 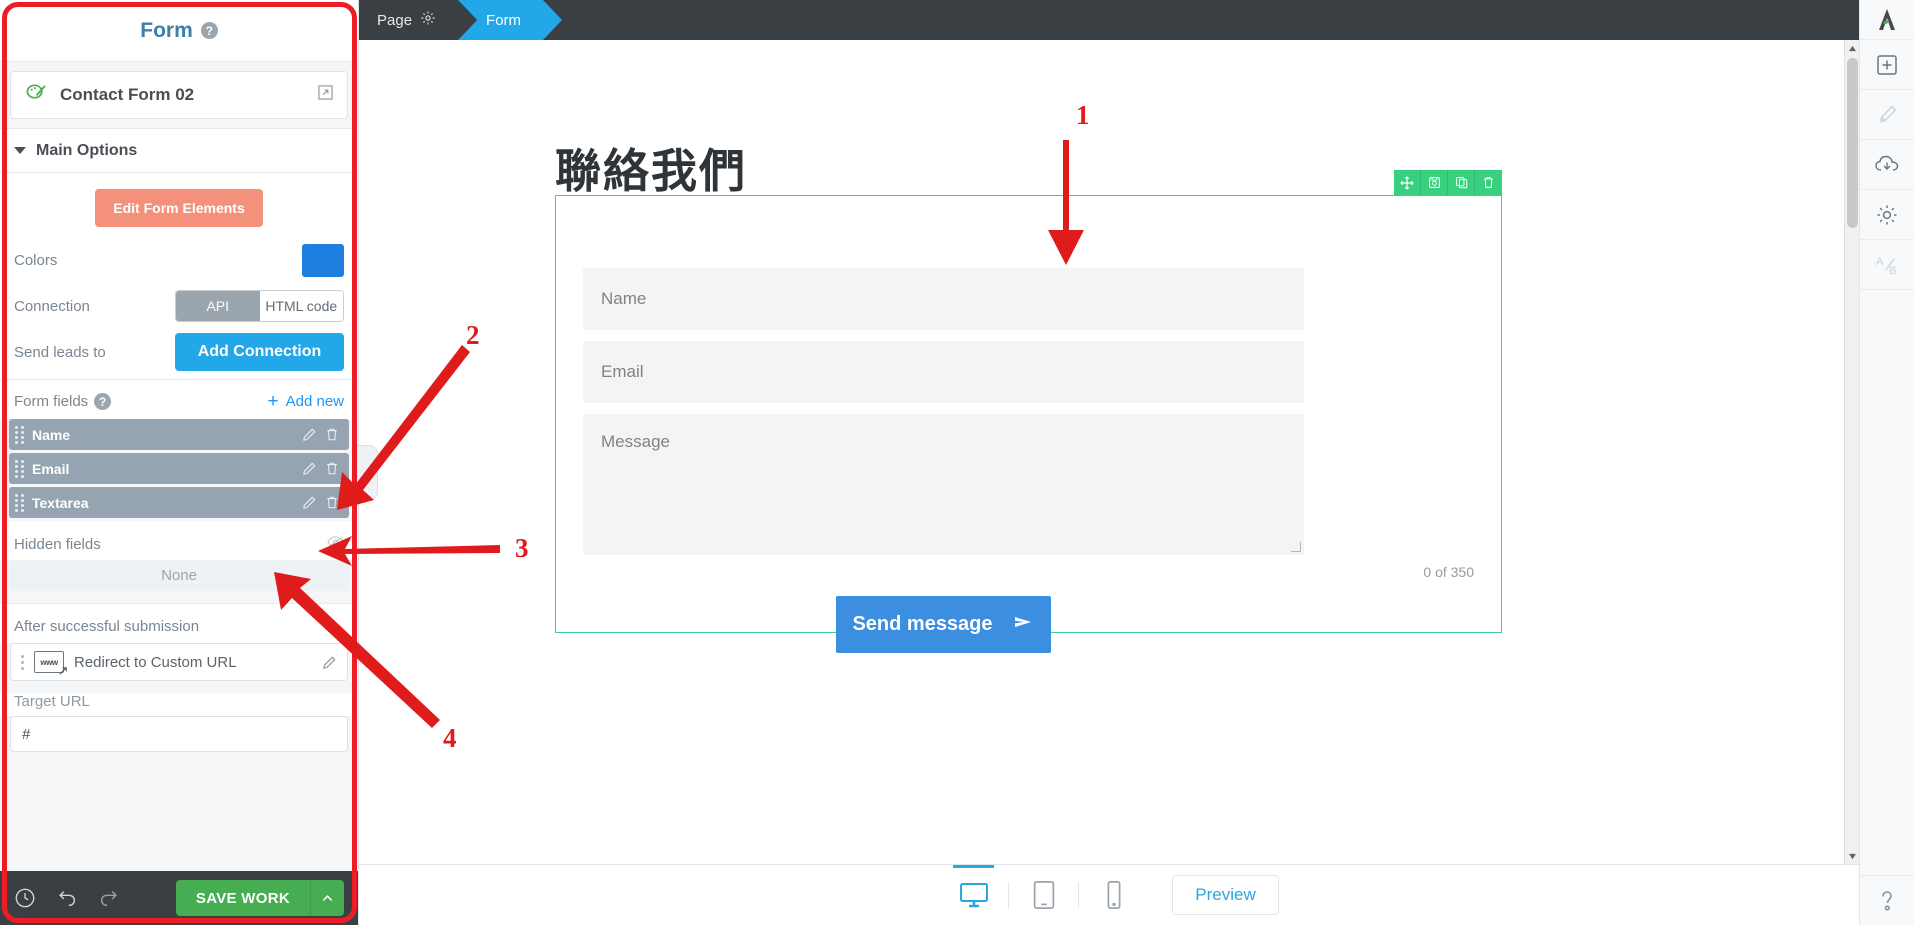 What do you see at coordinates (60, 352) in the screenshot?
I see `send-leads-label: Send leads to` at bounding box center [60, 352].